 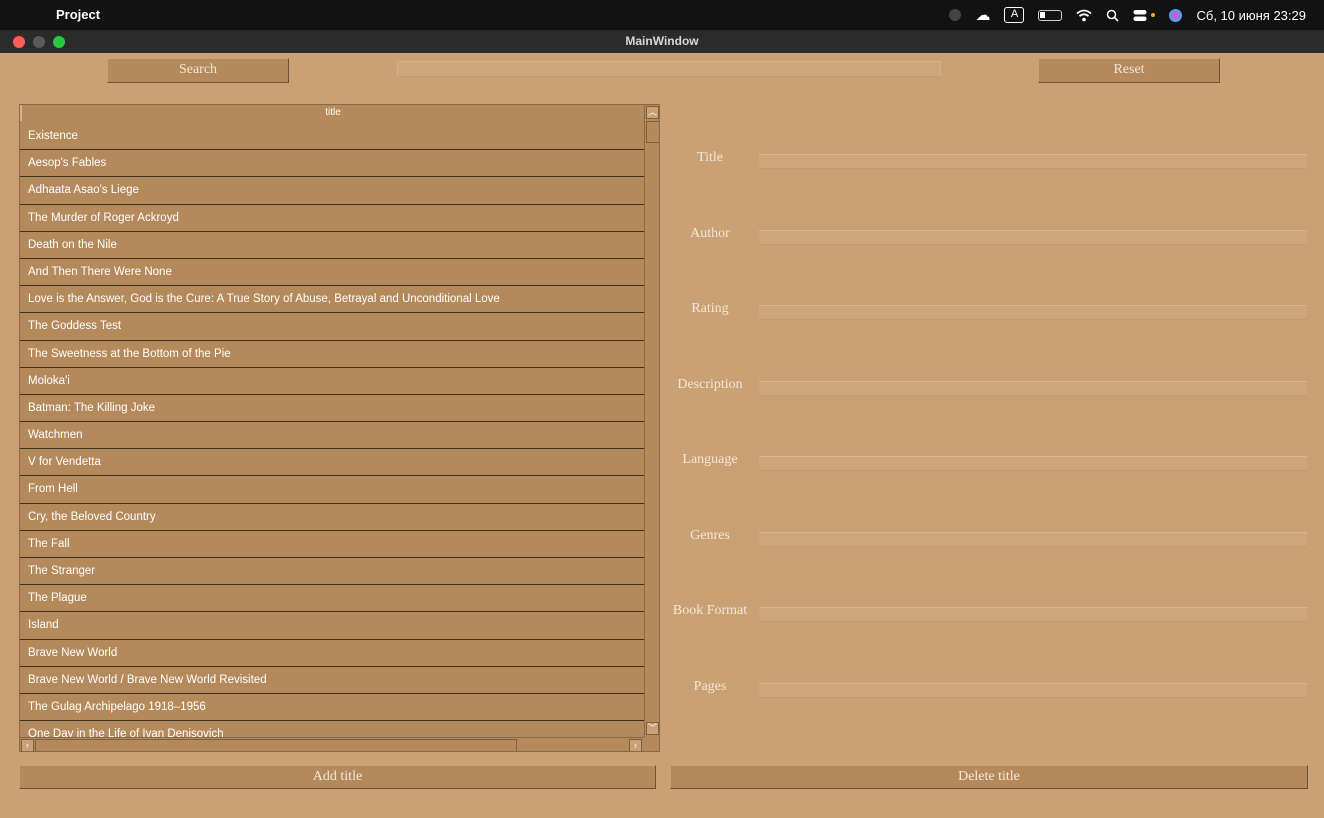 I want to click on search-button: Search, so click(x=198, y=70).